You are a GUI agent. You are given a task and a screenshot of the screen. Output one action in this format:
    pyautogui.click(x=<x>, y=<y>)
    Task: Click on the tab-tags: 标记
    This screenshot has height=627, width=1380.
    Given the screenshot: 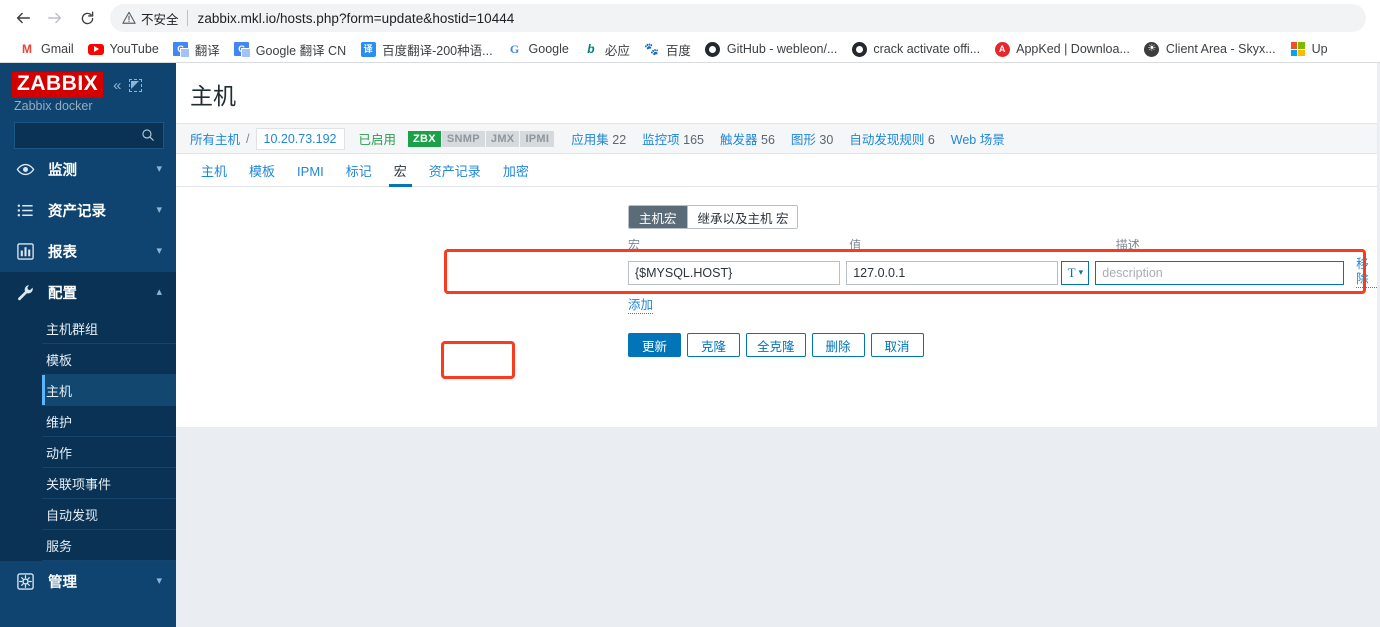 What is the action you would take?
    pyautogui.click(x=359, y=175)
    